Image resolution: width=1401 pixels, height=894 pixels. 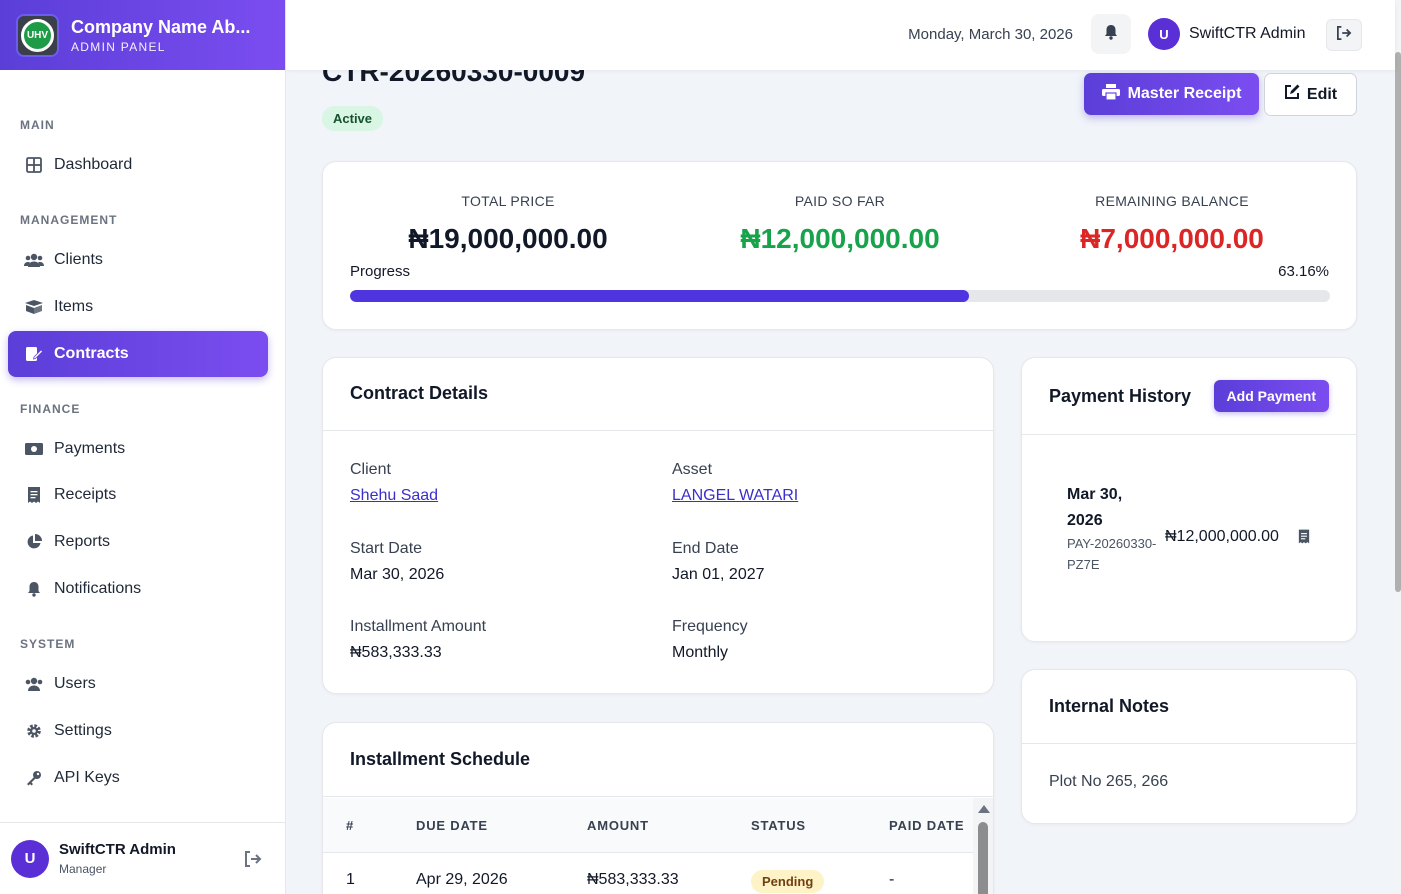 I want to click on master-receipt-label: Master Receipt, so click(x=1184, y=93).